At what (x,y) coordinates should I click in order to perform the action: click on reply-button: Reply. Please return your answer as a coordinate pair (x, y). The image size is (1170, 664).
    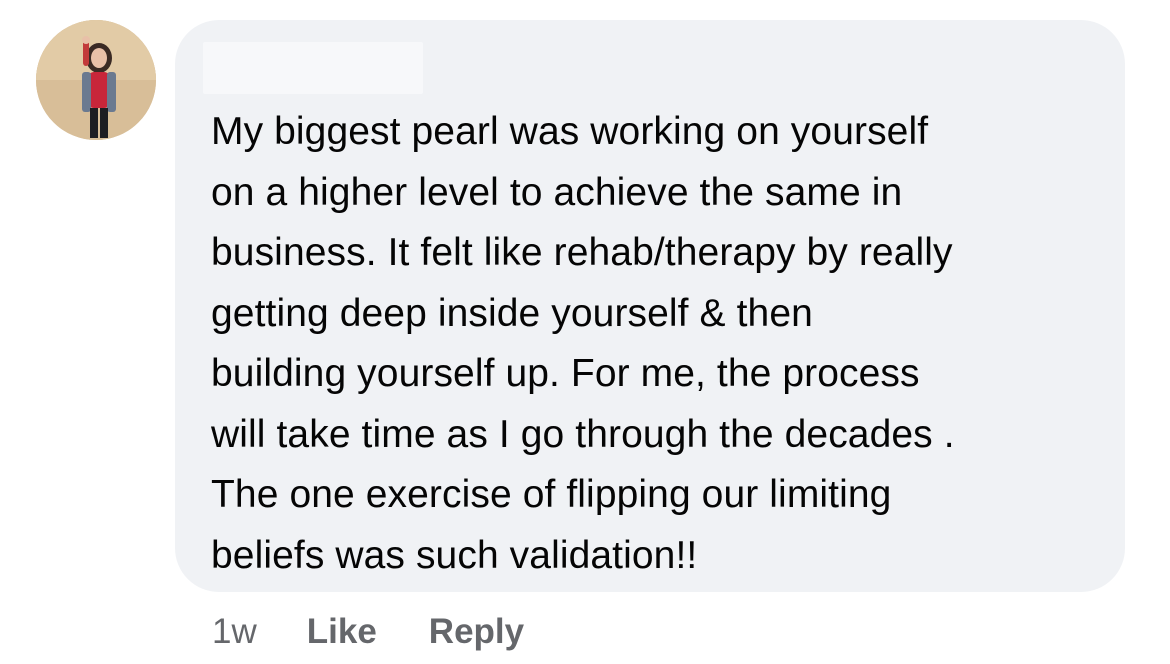
    Looking at the image, I should click on (476, 632).